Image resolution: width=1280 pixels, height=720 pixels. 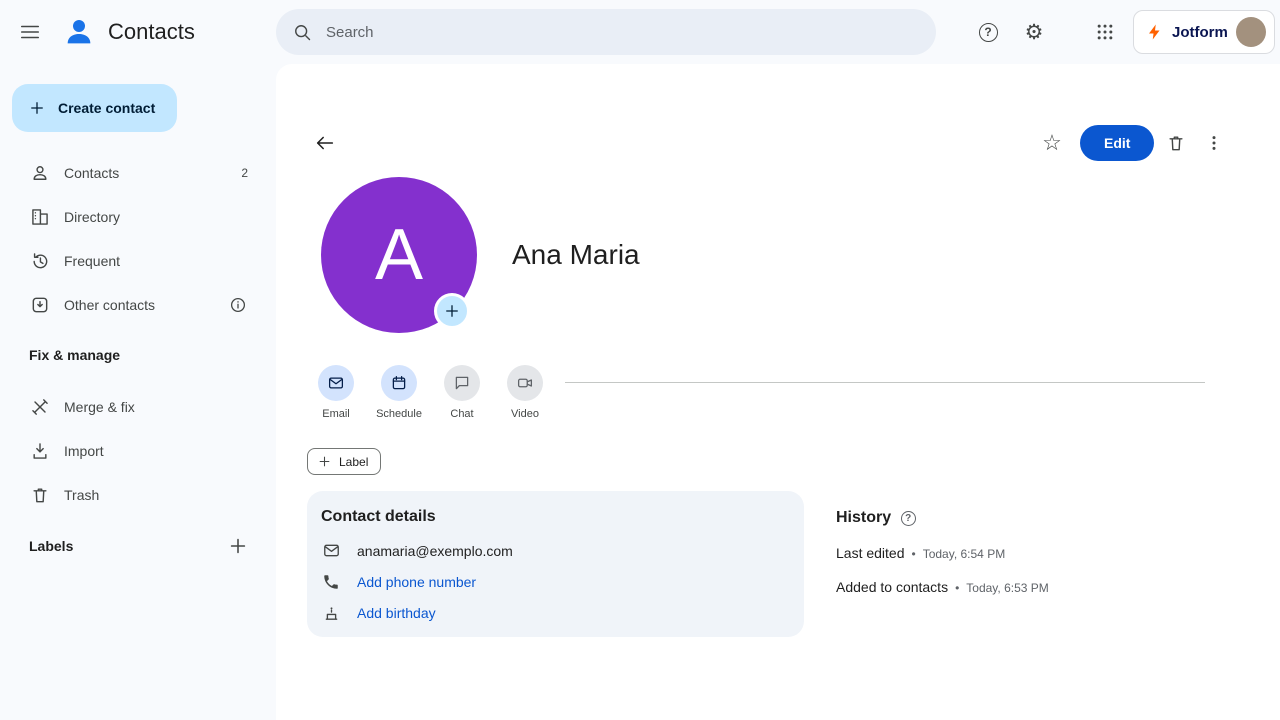 What do you see at coordinates (331, 582) in the screenshot?
I see `phone-icon` at bounding box center [331, 582].